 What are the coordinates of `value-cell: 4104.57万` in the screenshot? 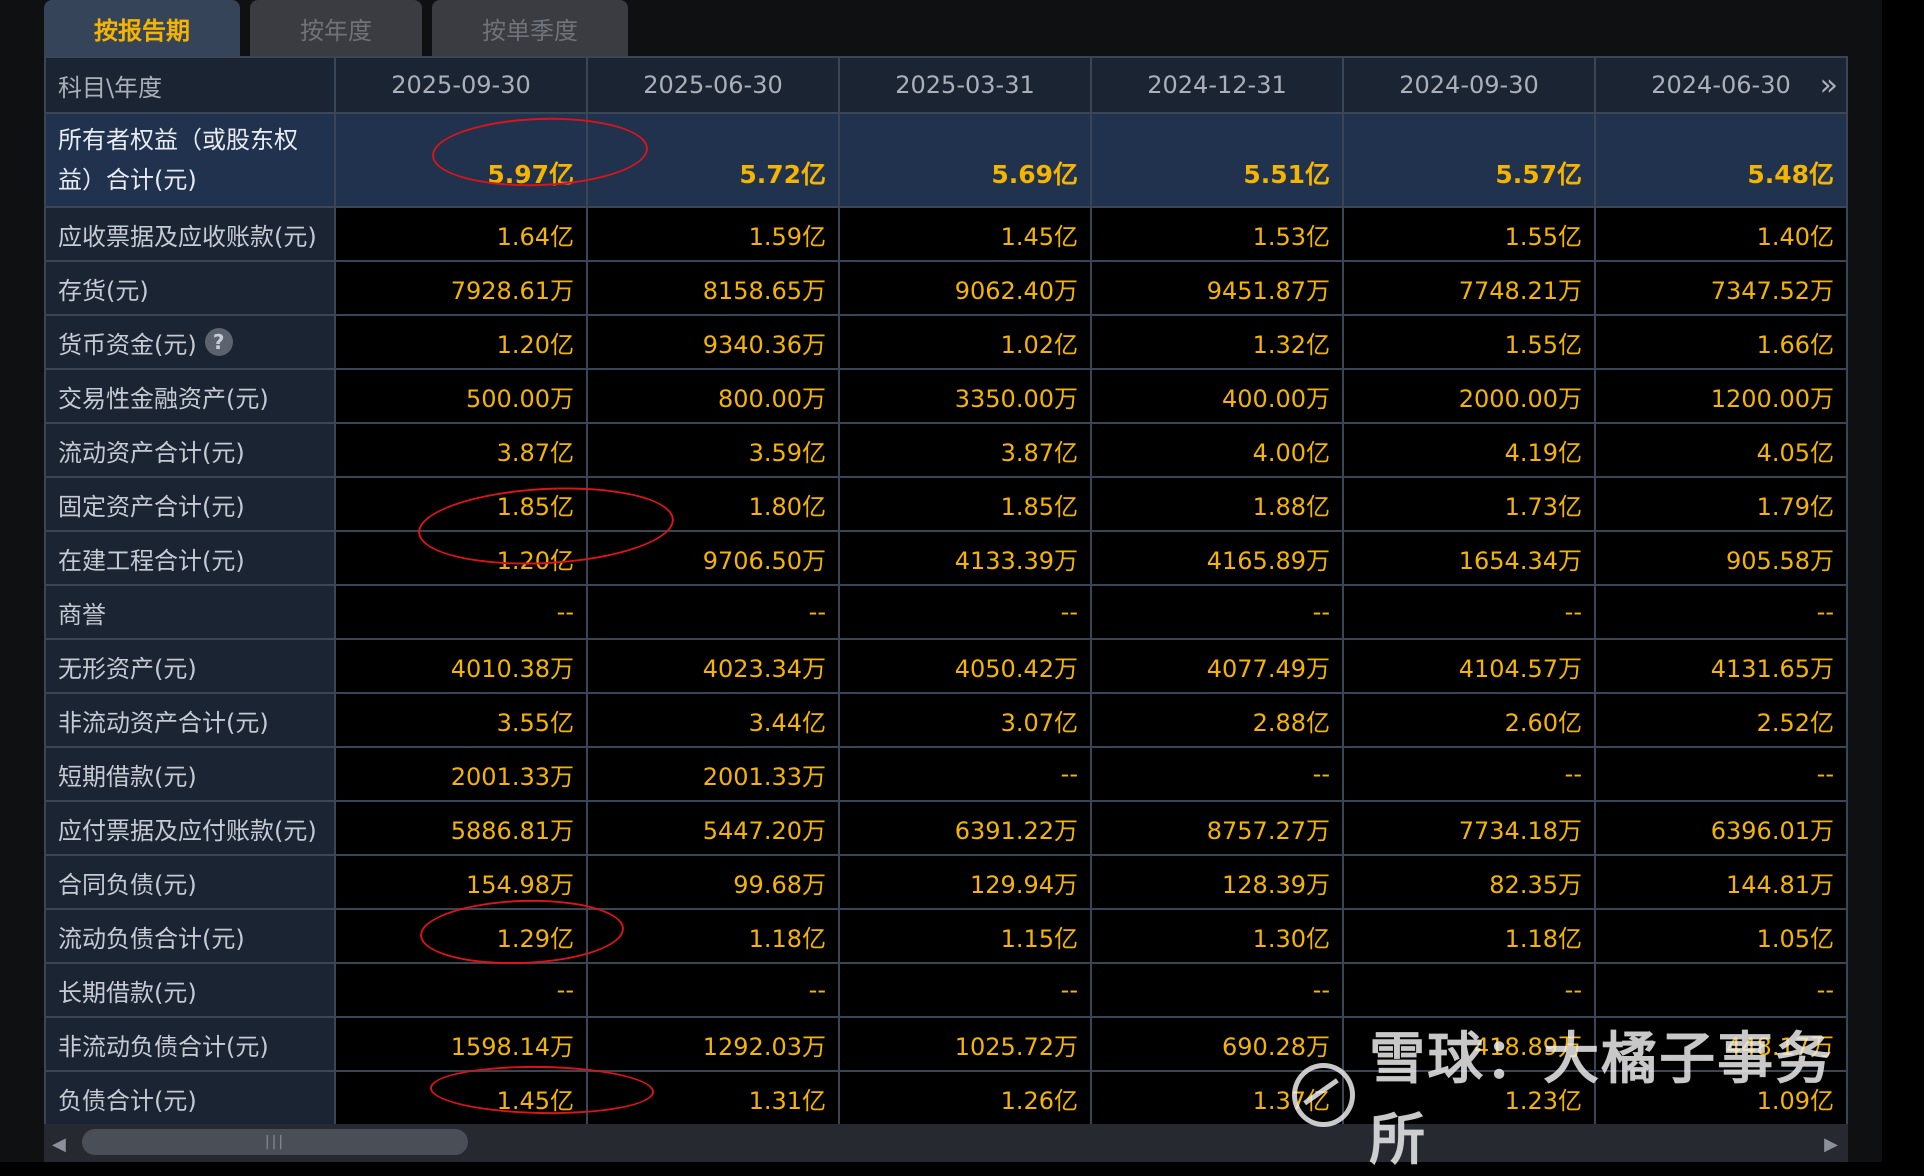 It's located at (1470, 667).